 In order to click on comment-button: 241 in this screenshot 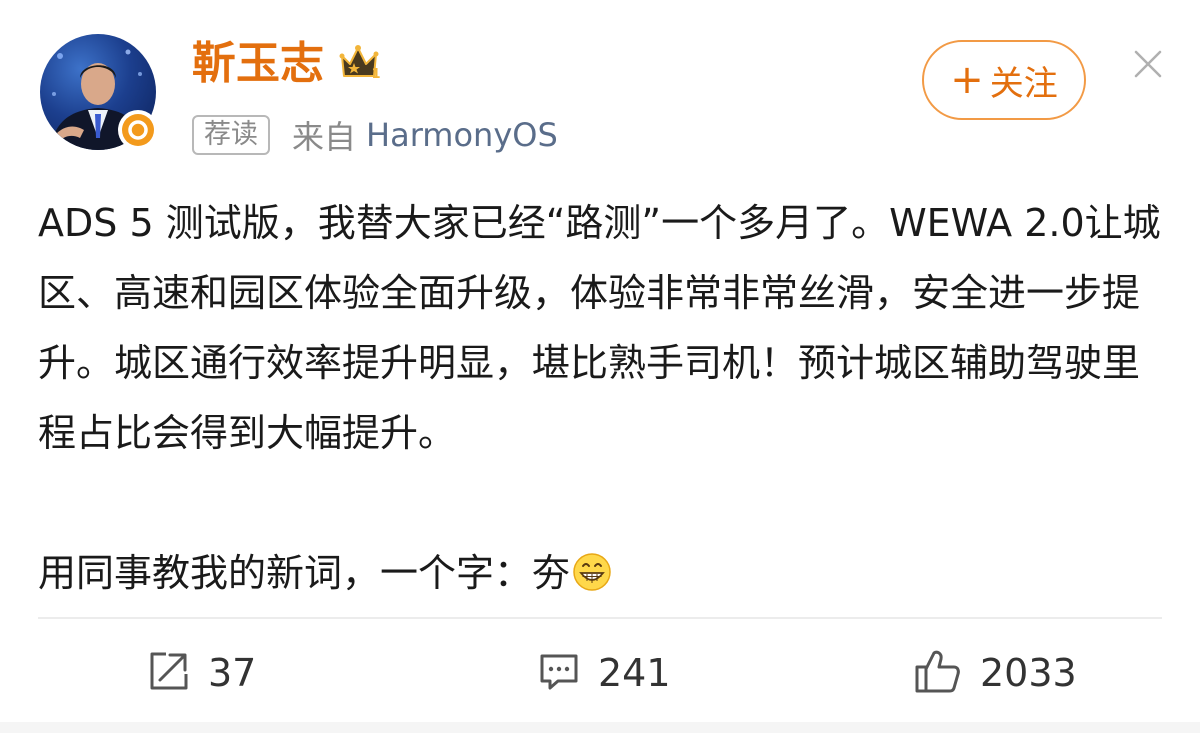, I will do `click(603, 673)`.